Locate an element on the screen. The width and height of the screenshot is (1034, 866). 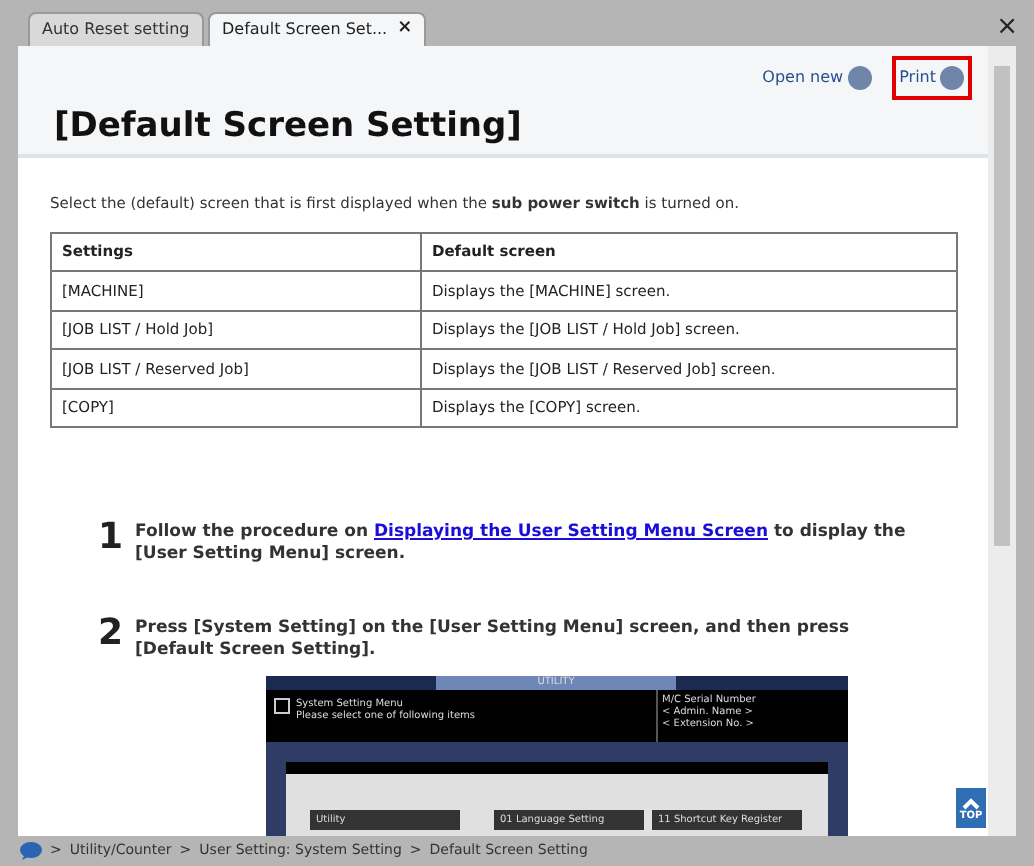
info-icon is located at coordinates (282, 706).